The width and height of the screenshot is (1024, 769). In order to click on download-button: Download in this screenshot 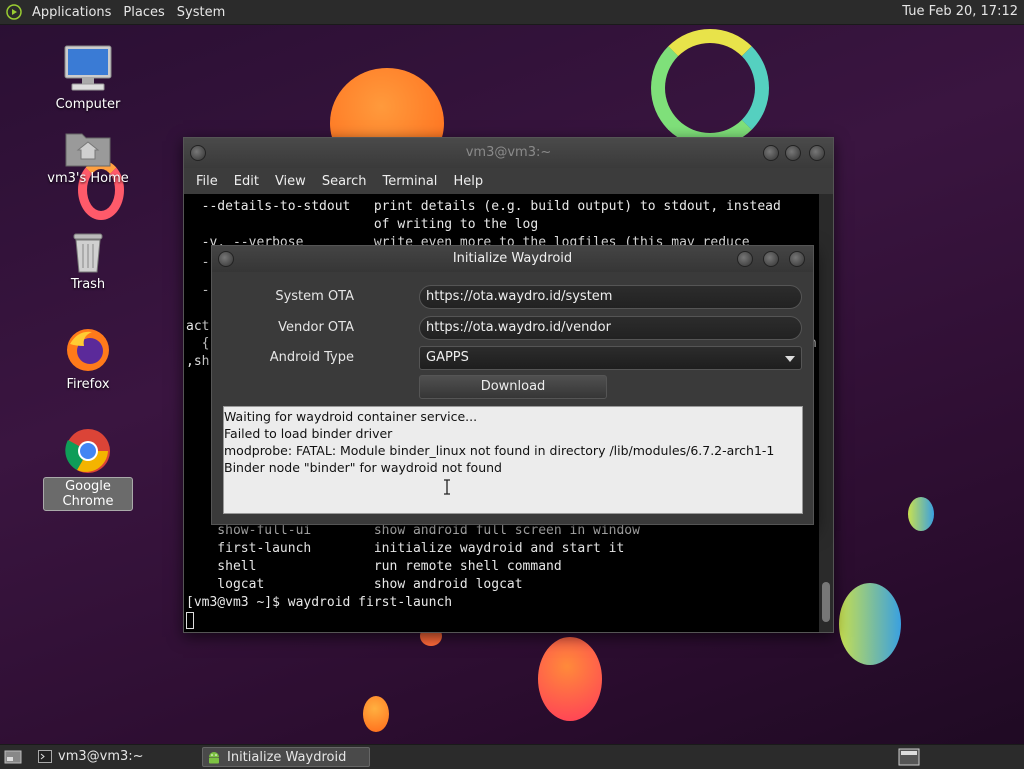, I will do `click(513, 387)`.